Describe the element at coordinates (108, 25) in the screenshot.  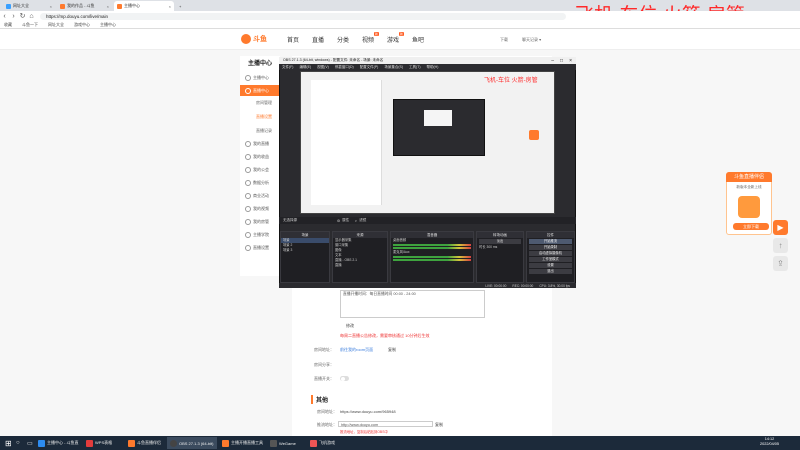
I see `bookmark-item: 主播中心` at that location.